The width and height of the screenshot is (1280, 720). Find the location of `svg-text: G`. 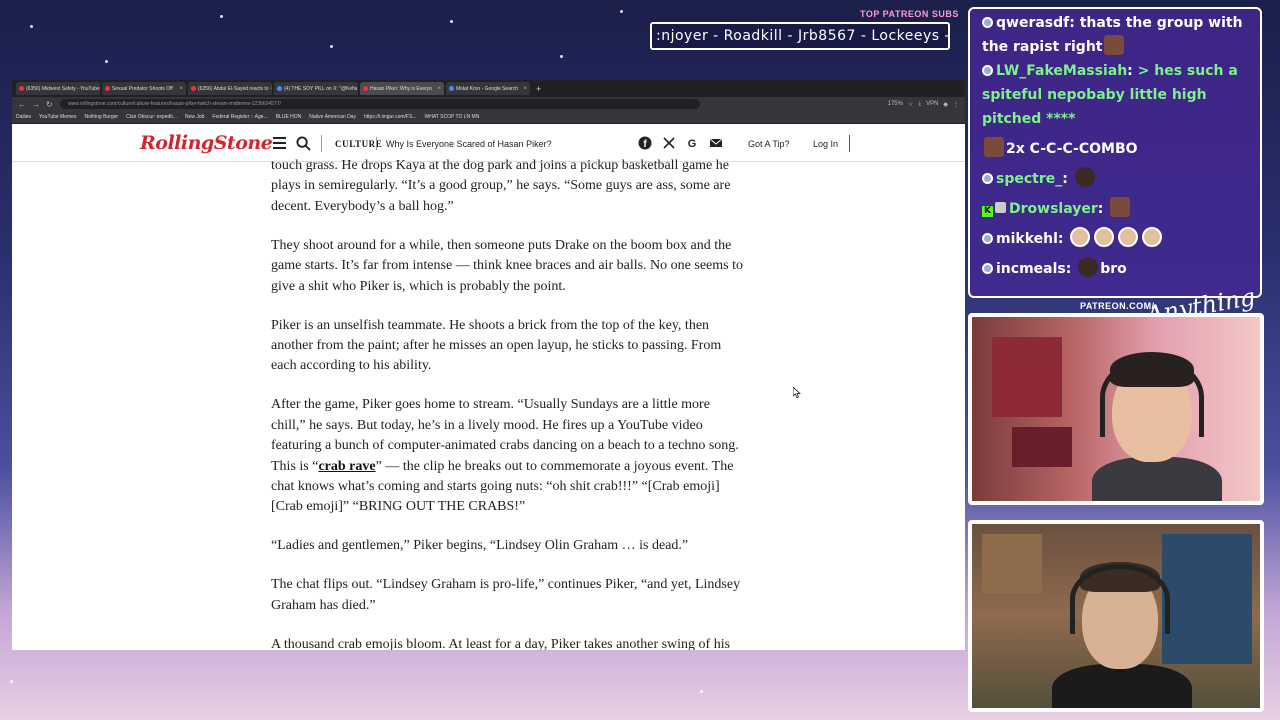

svg-text: G is located at coordinates (692, 144).